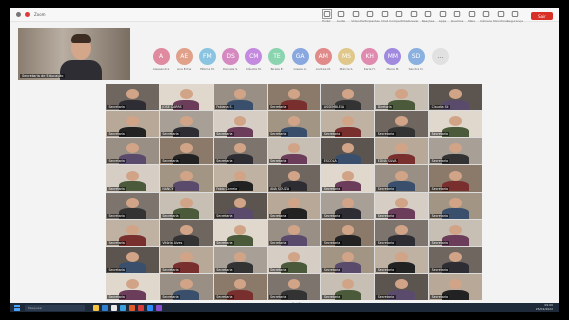  I want to click on participant-video-tile: Fabiana S., so click(240, 97).